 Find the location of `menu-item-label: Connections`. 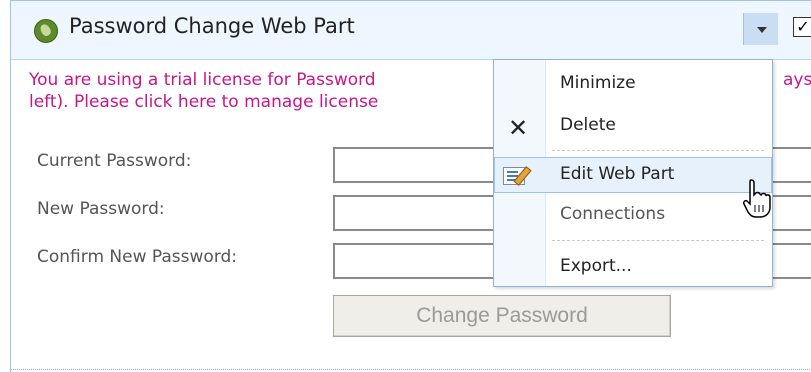

menu-item-label: Connections is located at coordinates (613, 214).